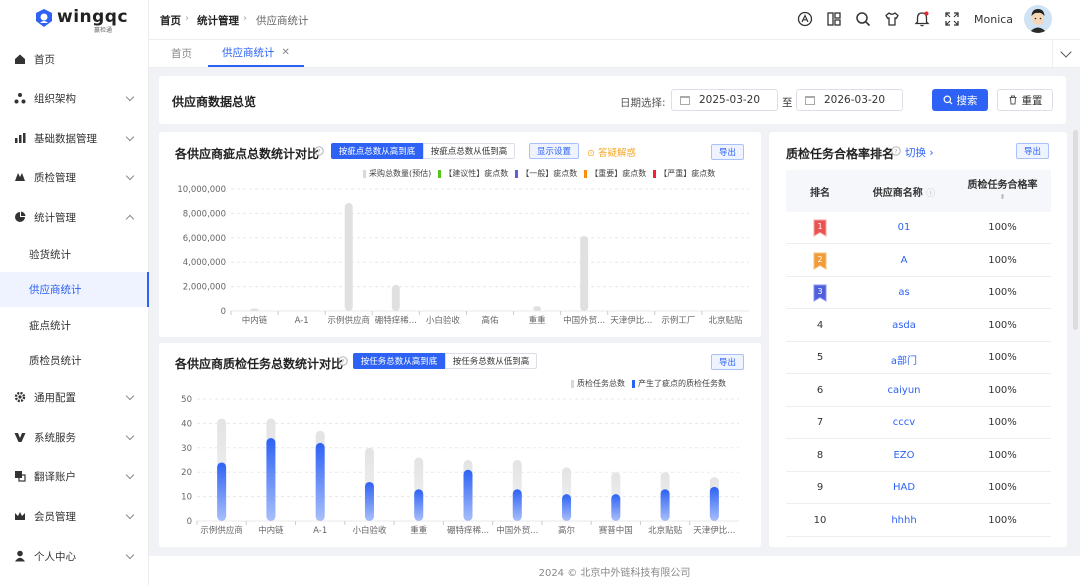 The image size is (1080, 585). I want to click on table-row: 1 01 100%, so click(918, 228).